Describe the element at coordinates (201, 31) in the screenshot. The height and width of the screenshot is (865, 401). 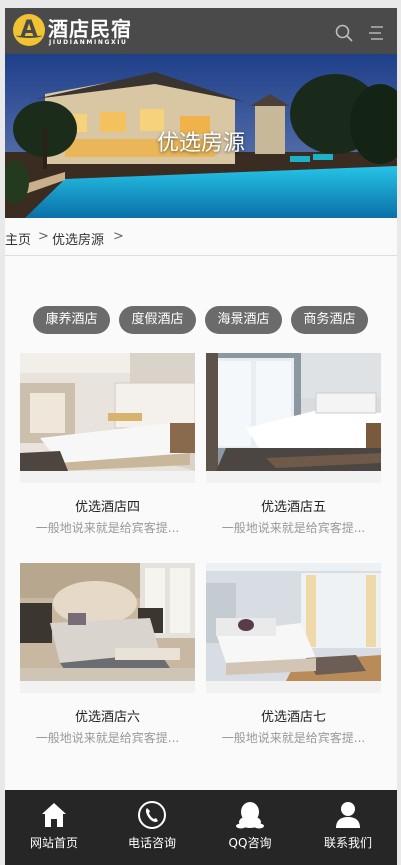
I see `header: A 酒店民宿 JIUDIANMINGXIU` at that location.